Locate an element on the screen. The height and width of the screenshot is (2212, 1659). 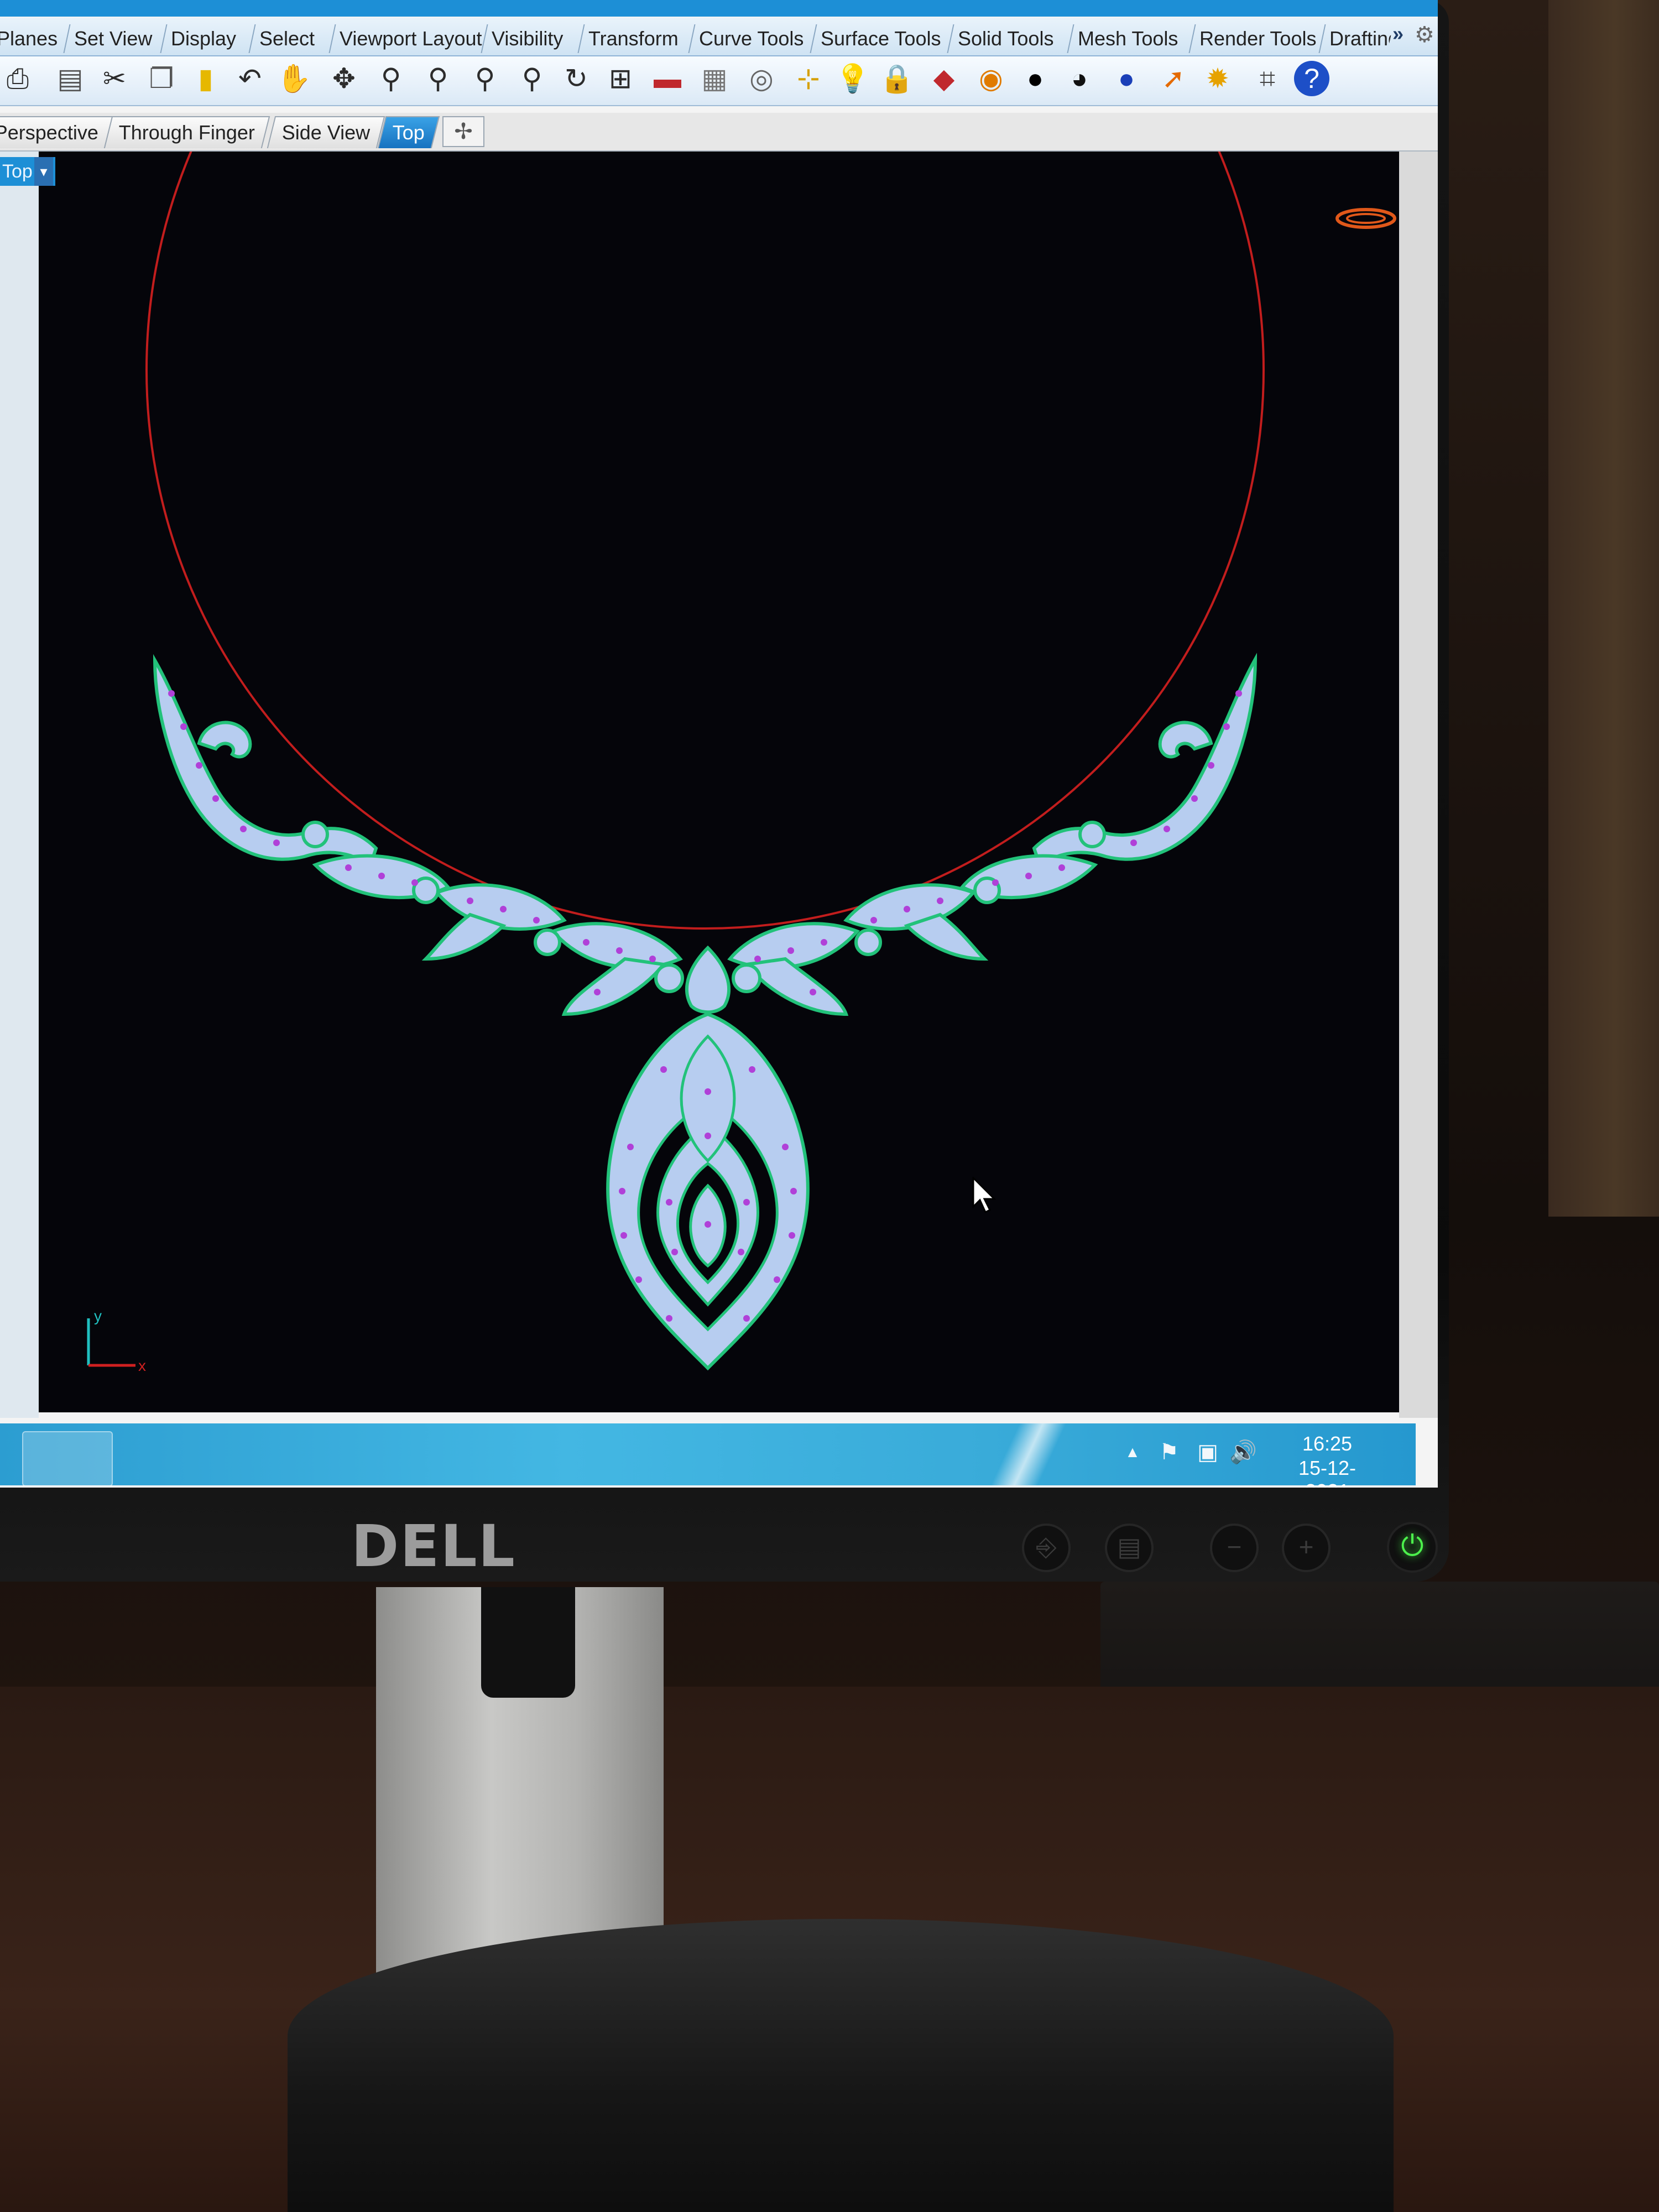
blue-sphere-icon: ● is located at coordinates (1127, 78).